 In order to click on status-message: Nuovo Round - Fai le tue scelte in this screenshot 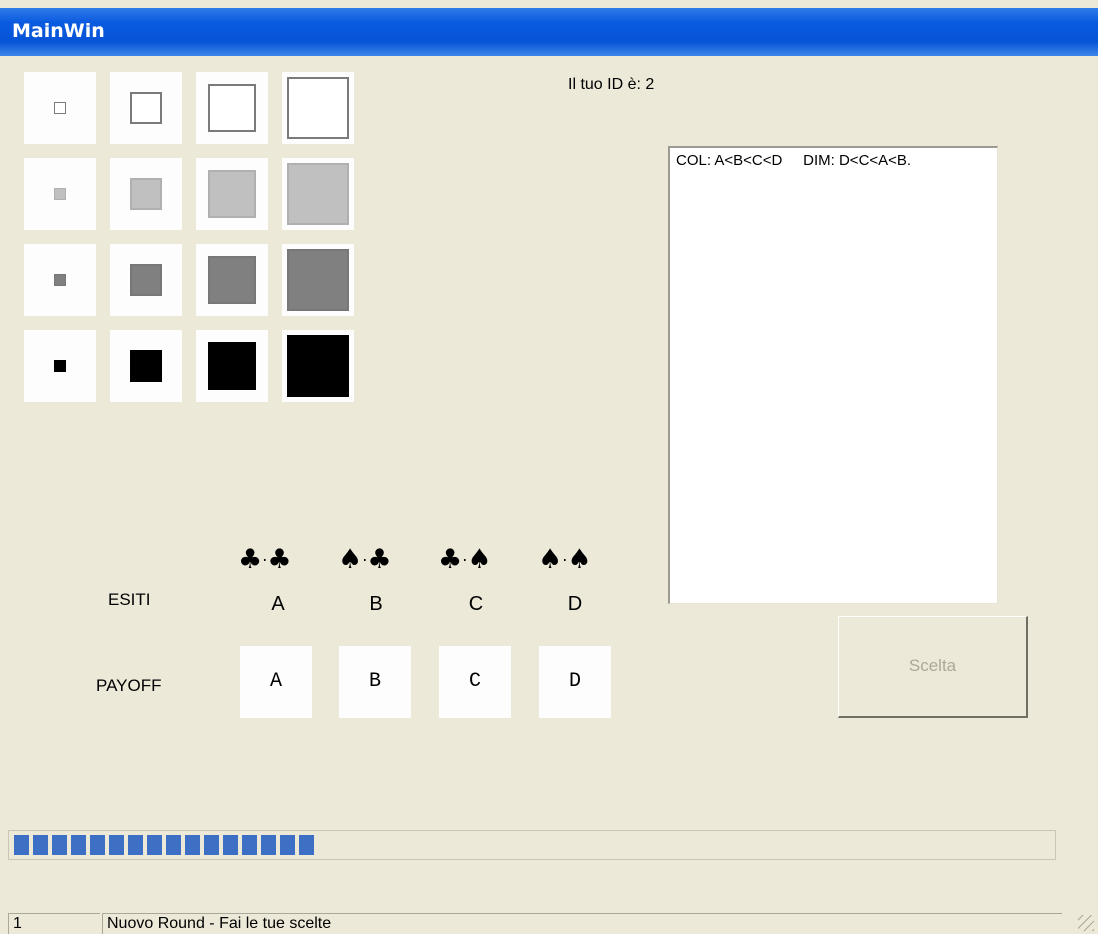, I will do `click(582, 923)`.